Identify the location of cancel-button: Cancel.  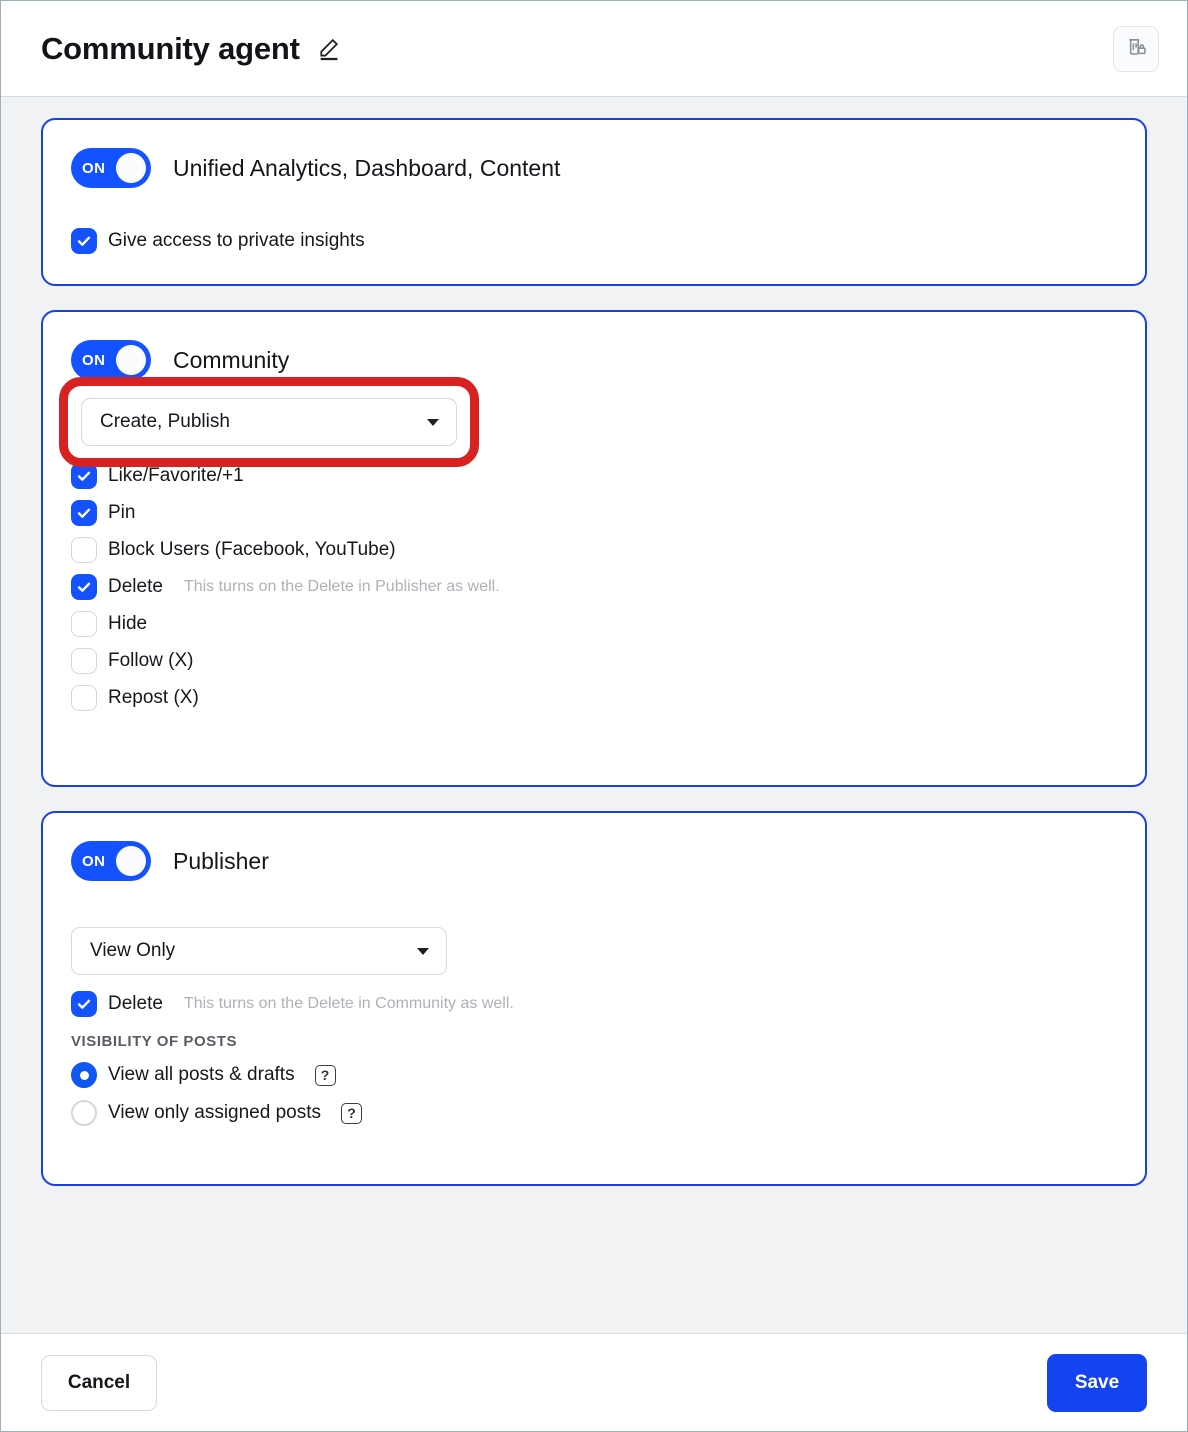
(99, 1382).